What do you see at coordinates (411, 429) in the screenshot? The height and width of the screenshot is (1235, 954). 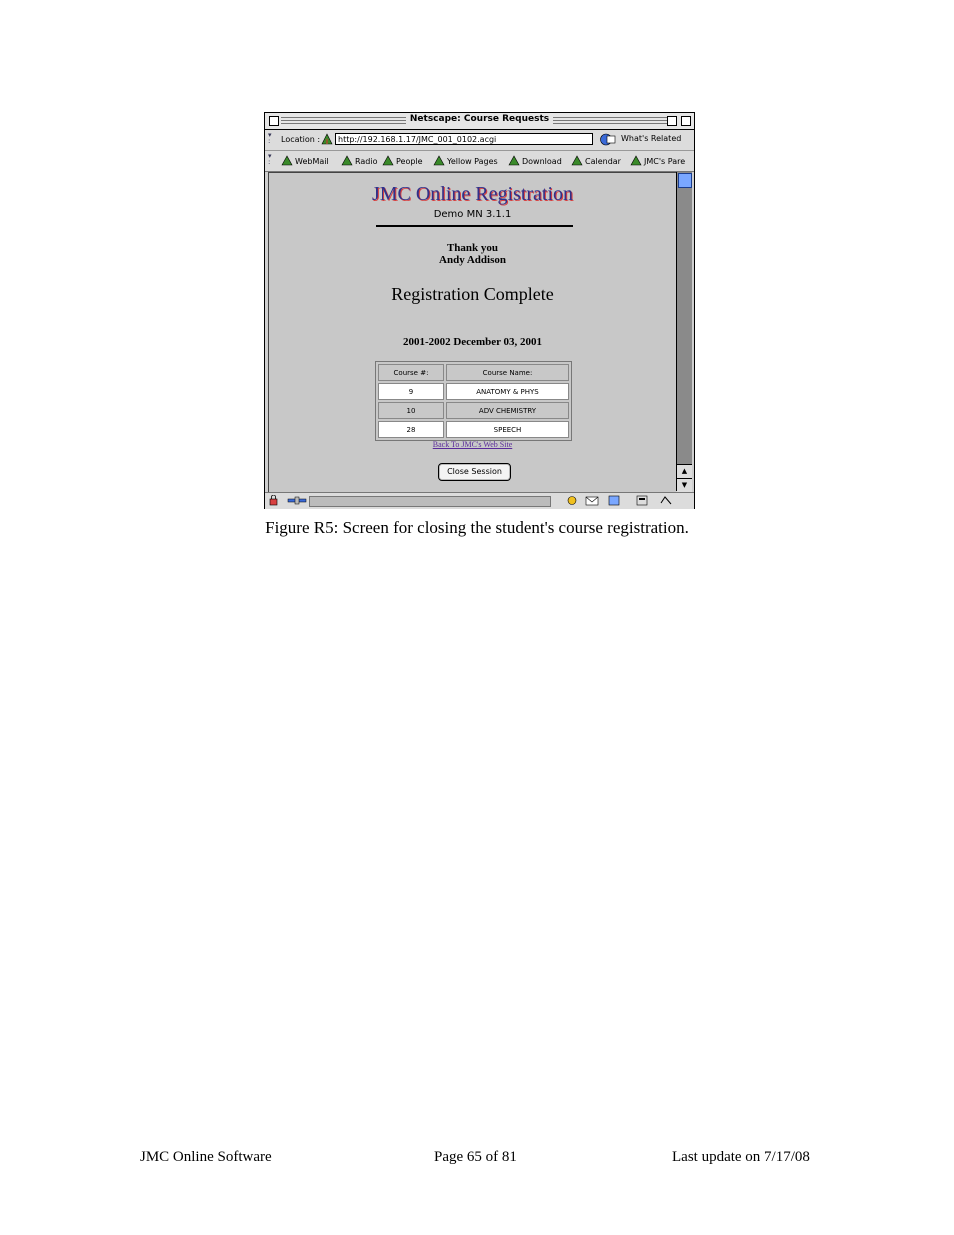 I see `course-number-cell: 28` at bounding box center [411, 429].